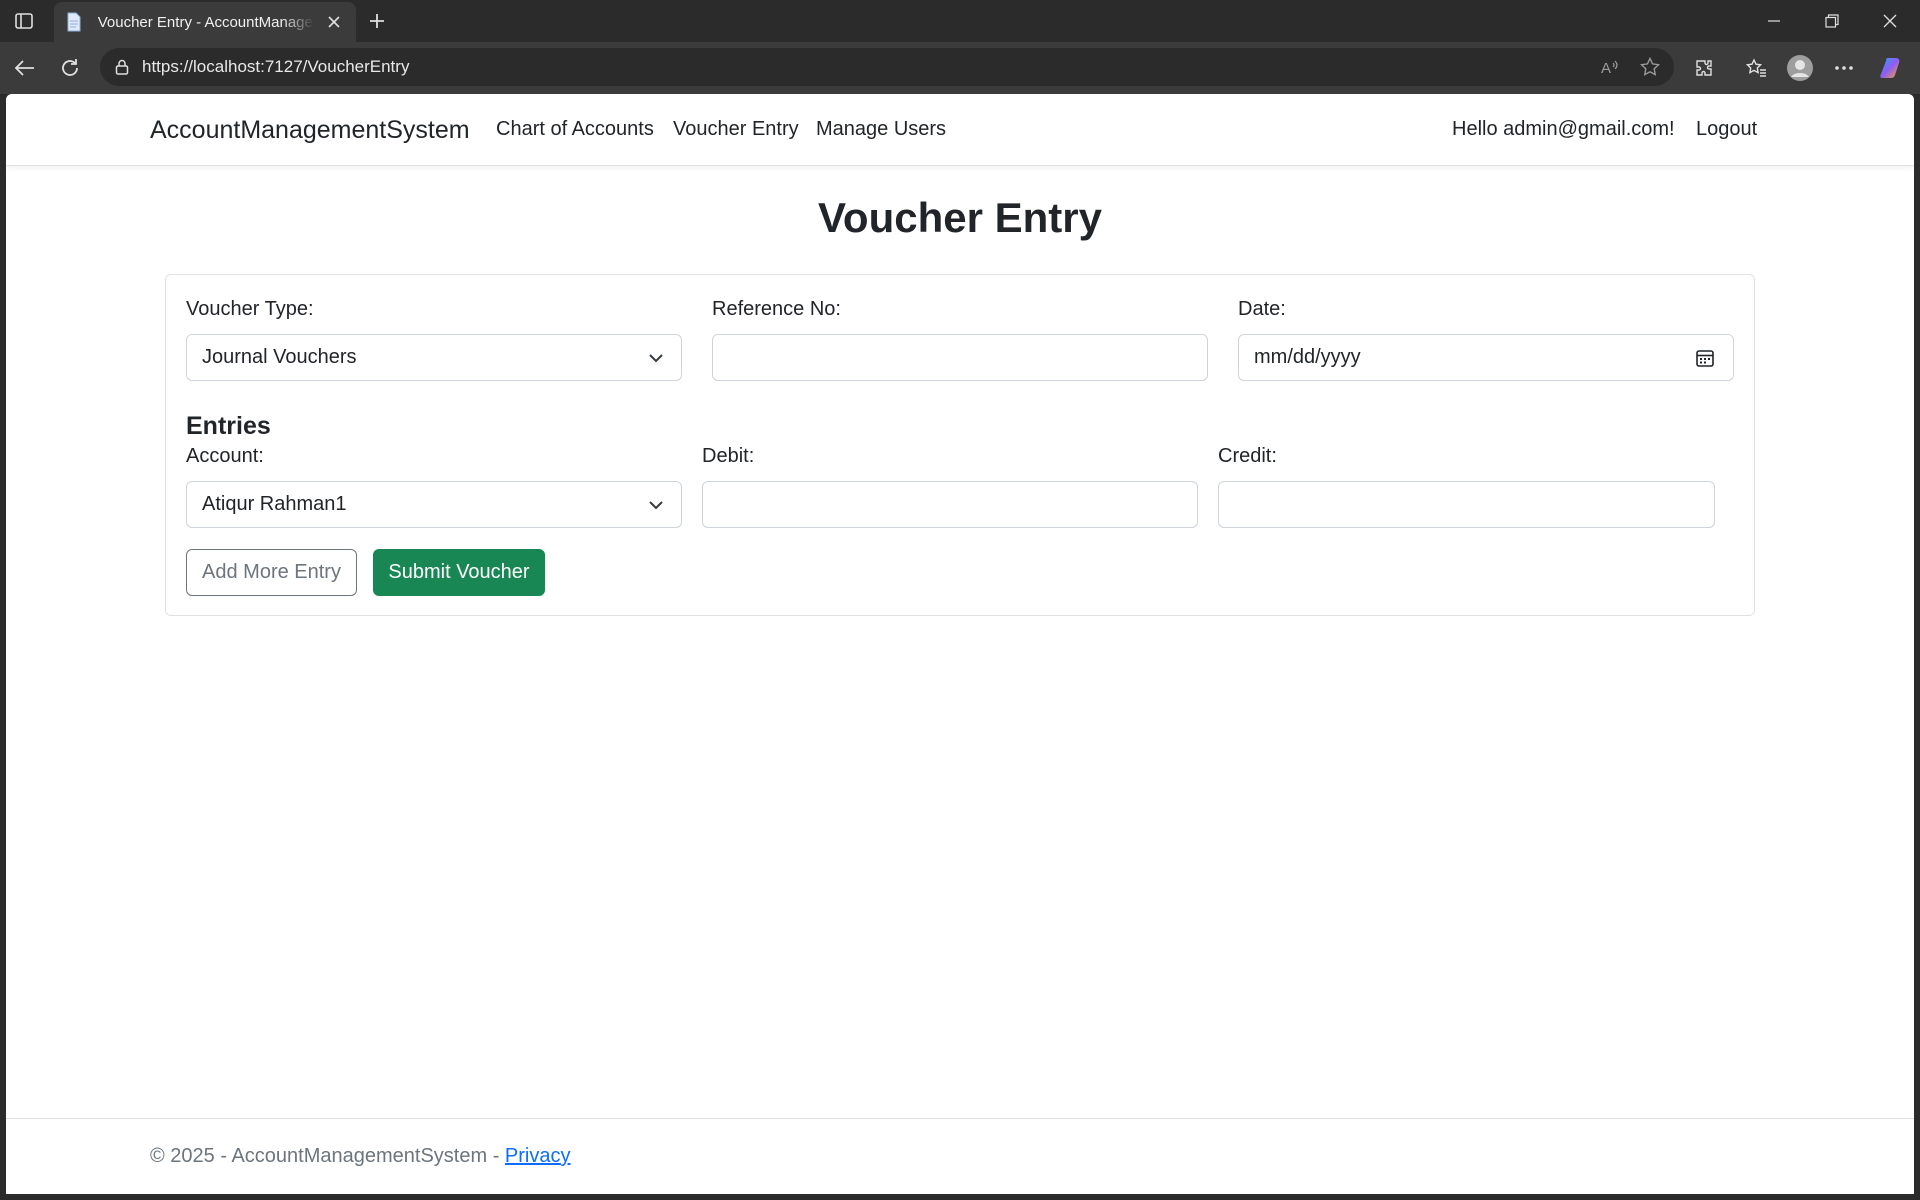 The height and width of the screenshot is (1200, 1920). I want to click on date-placeholder: mm/dd/yyyy, so click(1307, 357).